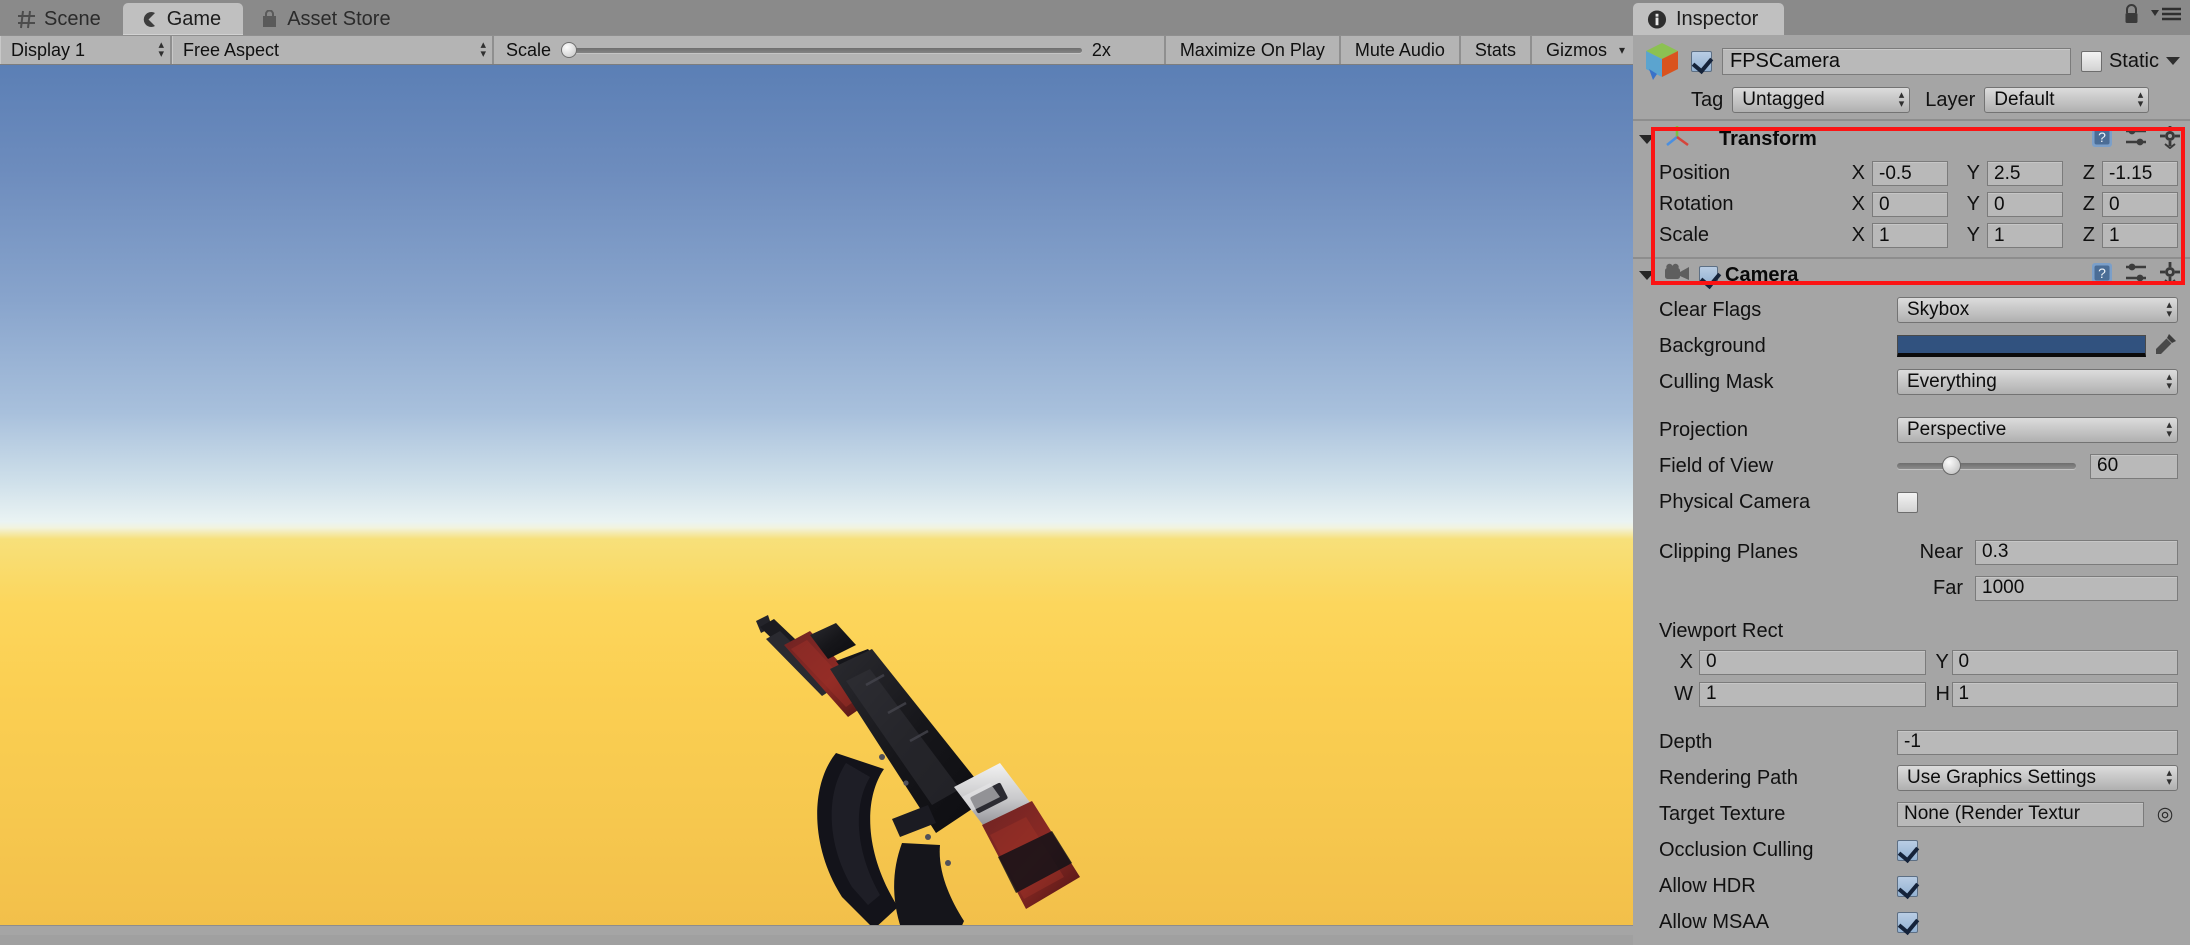 This screenshot has height=945, width=2190. What do you see at coordinates (2076, 552) in the screenshot?
I see `clipping-near-field: 0.3` at bounding box center [2076, 552].